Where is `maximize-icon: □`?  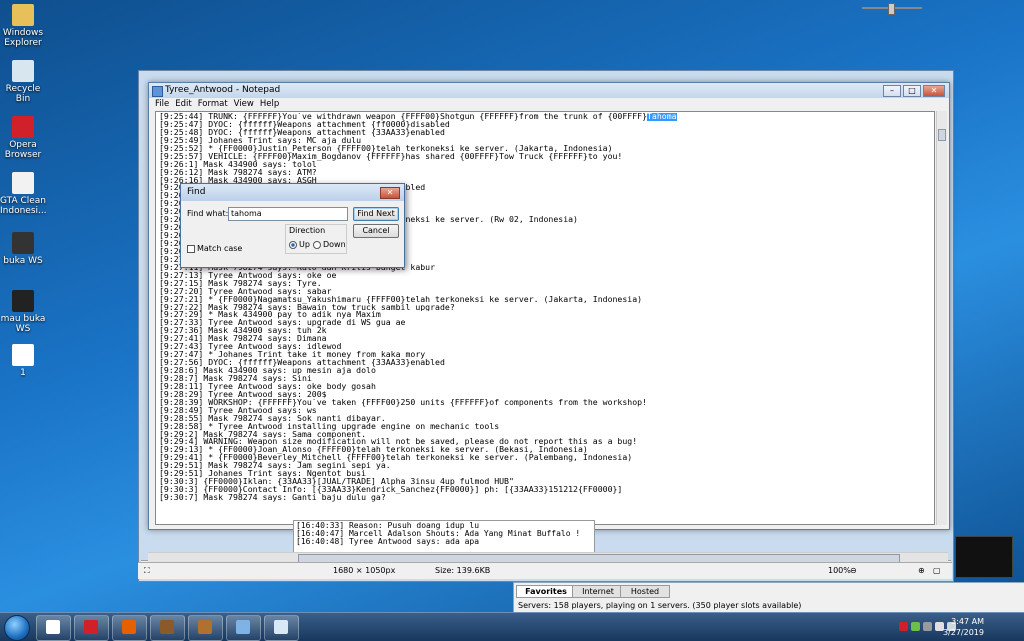 maximize-icon: □ is located at coordinates (912, 91).